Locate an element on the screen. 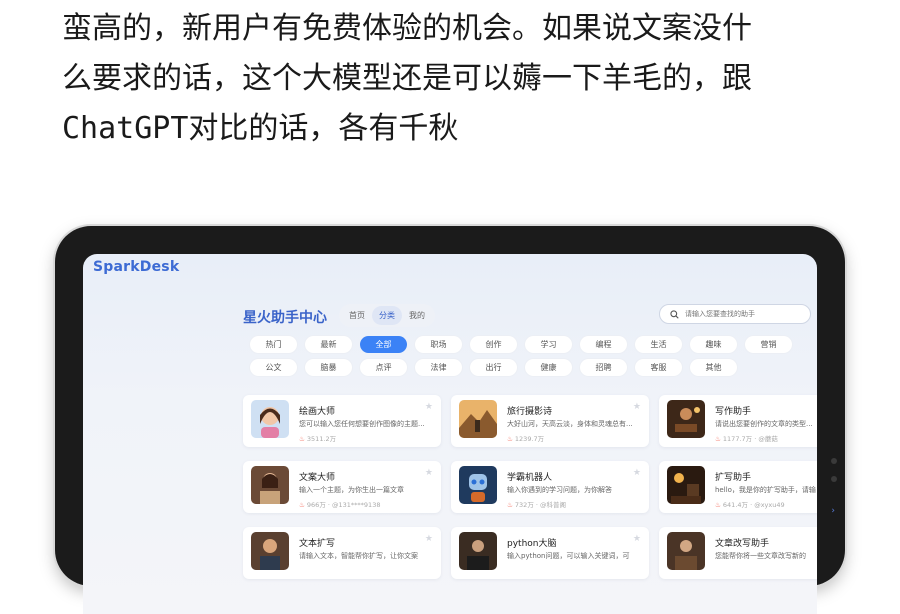 The image size is (900, 614). search-input is located at coordinates (740, 314).